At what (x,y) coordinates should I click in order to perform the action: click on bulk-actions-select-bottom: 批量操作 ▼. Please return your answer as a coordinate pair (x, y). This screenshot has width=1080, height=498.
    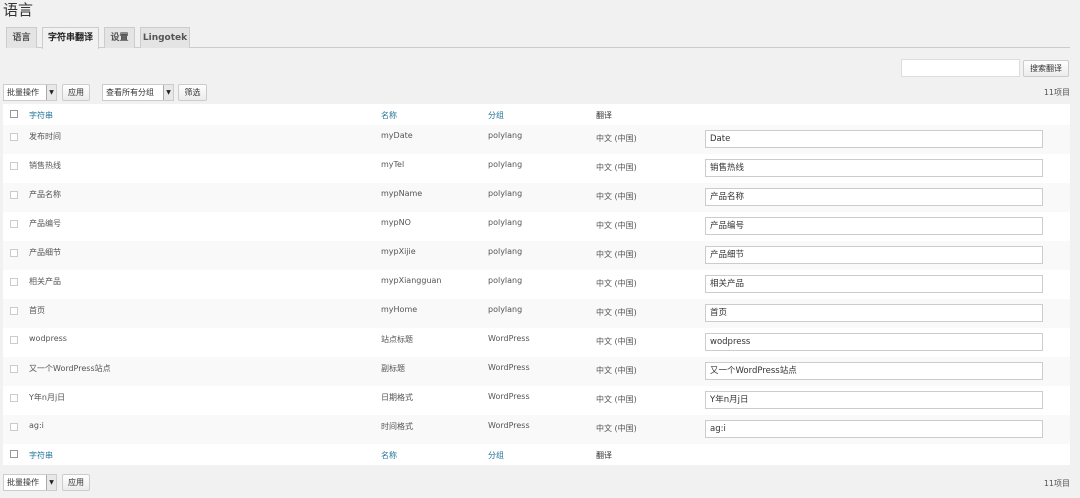
    Looking at the image, I should click on (30, 482).